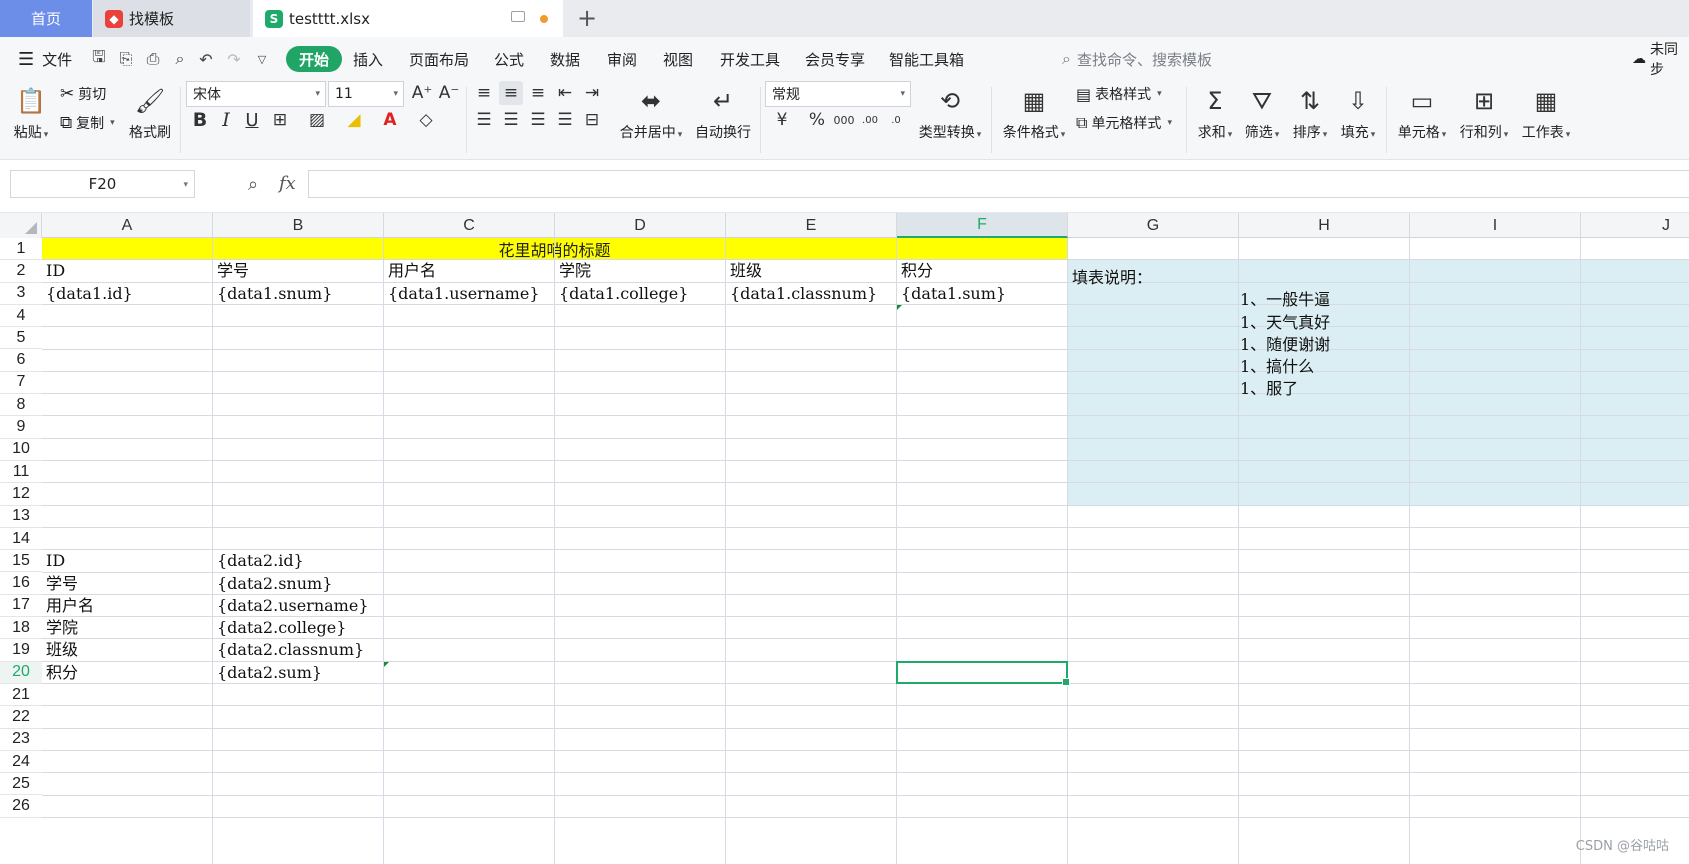 This screenshot has width=1689, height=864. What do you see at coordinates (21, 695) in the screenshot?
I see `row-header-21: 21` at bounding box center [21, 695].